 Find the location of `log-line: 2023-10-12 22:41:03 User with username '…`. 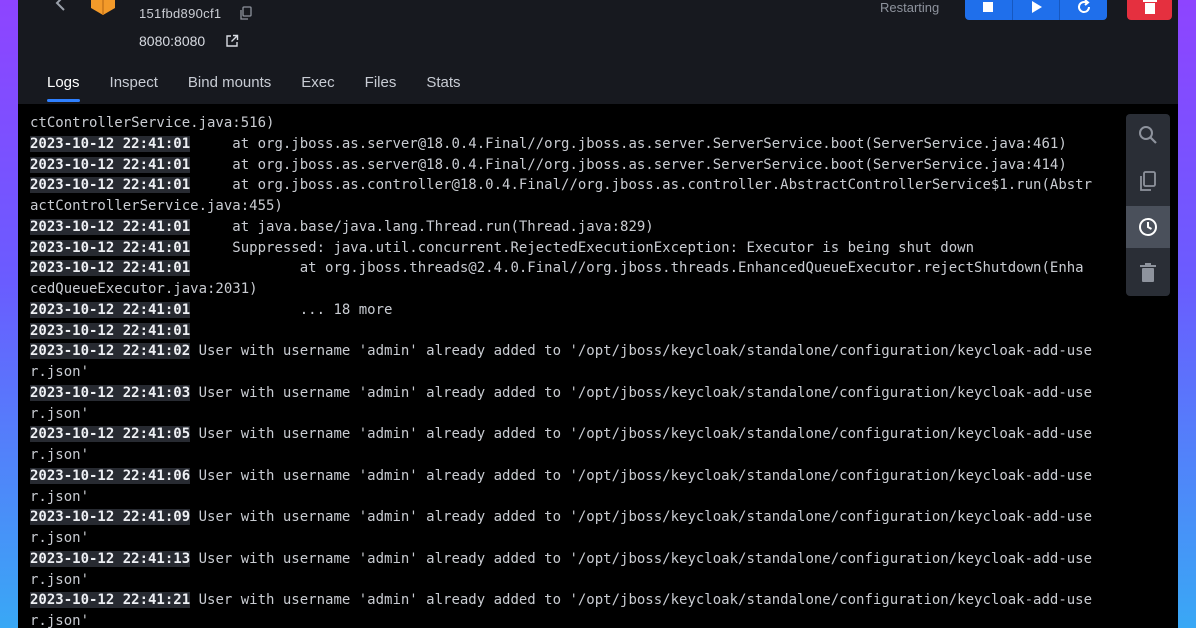

log-line: 2023-10-12 22:41:03 User with username '… is located at coordinates (577, 393).